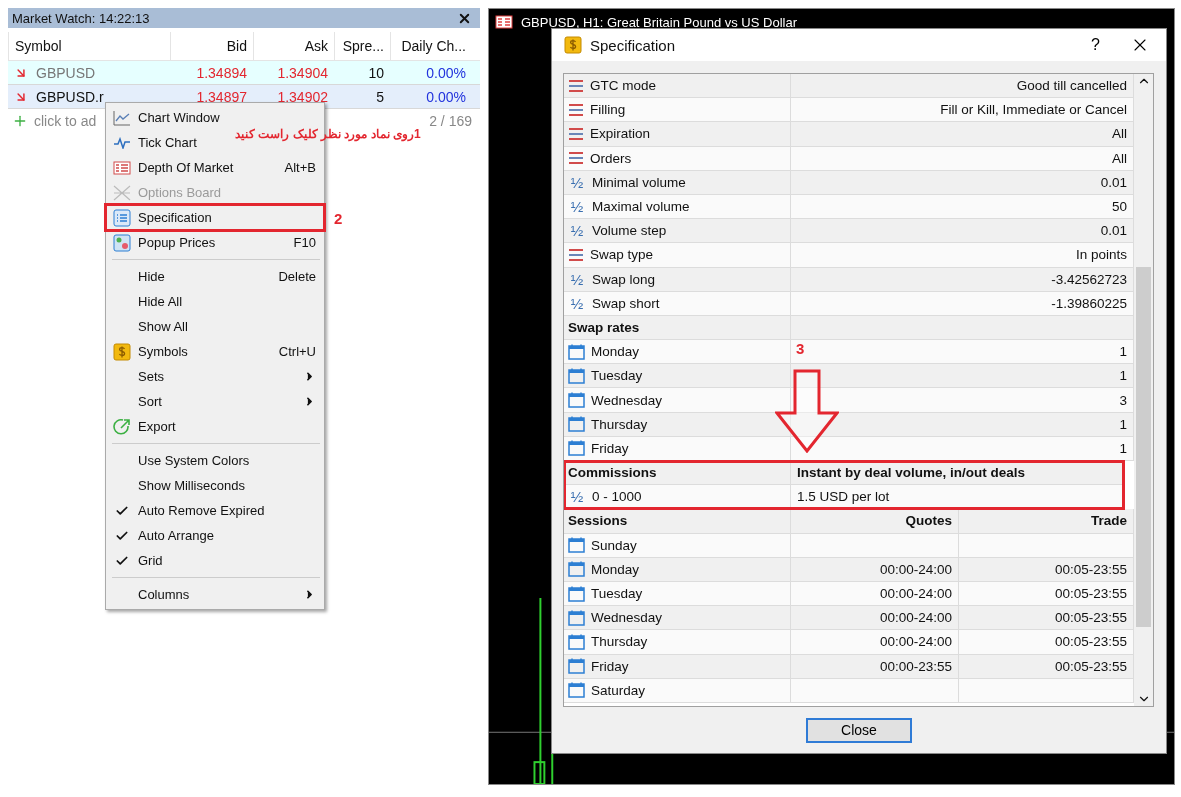  Describe the element at coordinates (624, 279) in the screenshot. I see `spec-label: Swap long` at that location.